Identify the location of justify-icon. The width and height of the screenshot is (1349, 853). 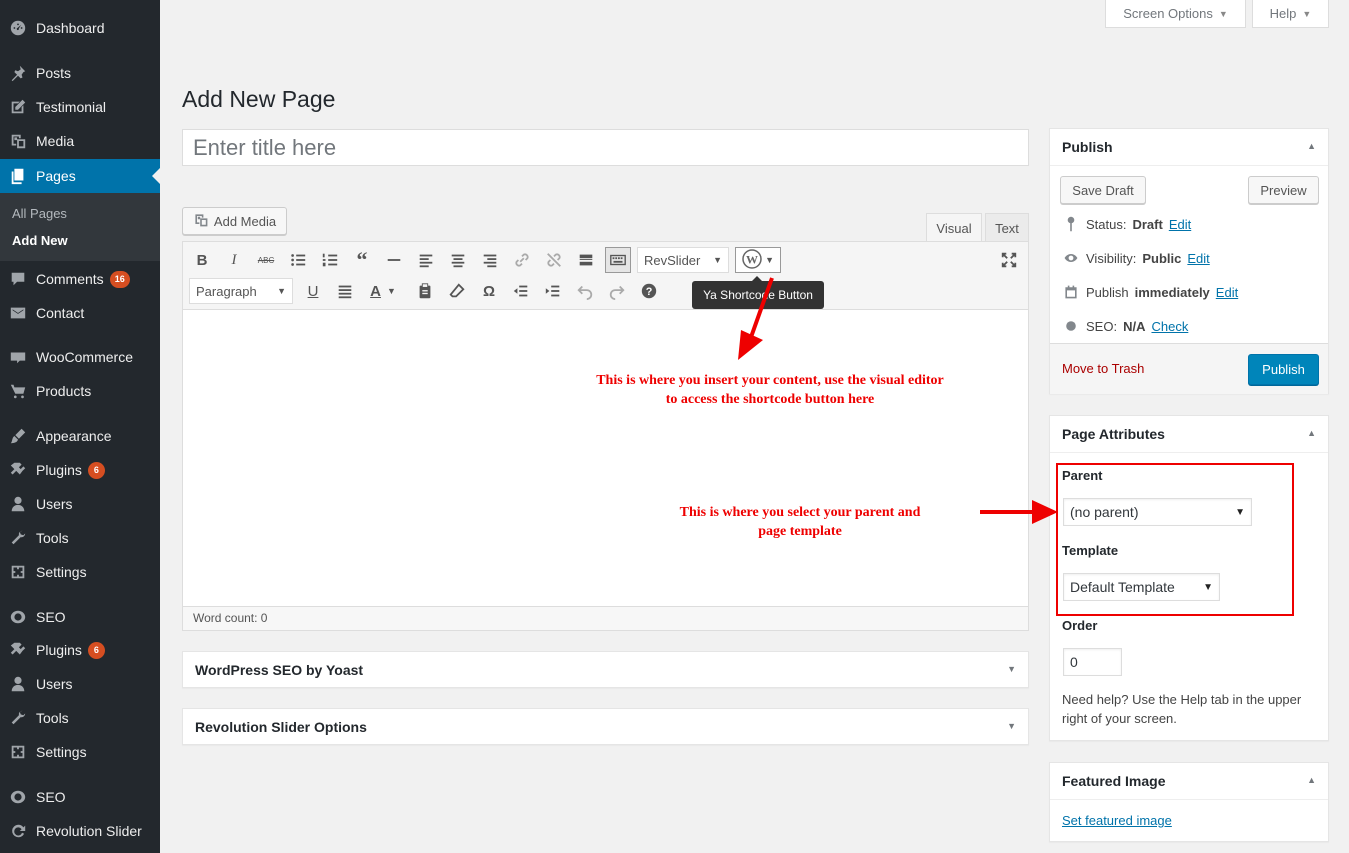
(345, 291).